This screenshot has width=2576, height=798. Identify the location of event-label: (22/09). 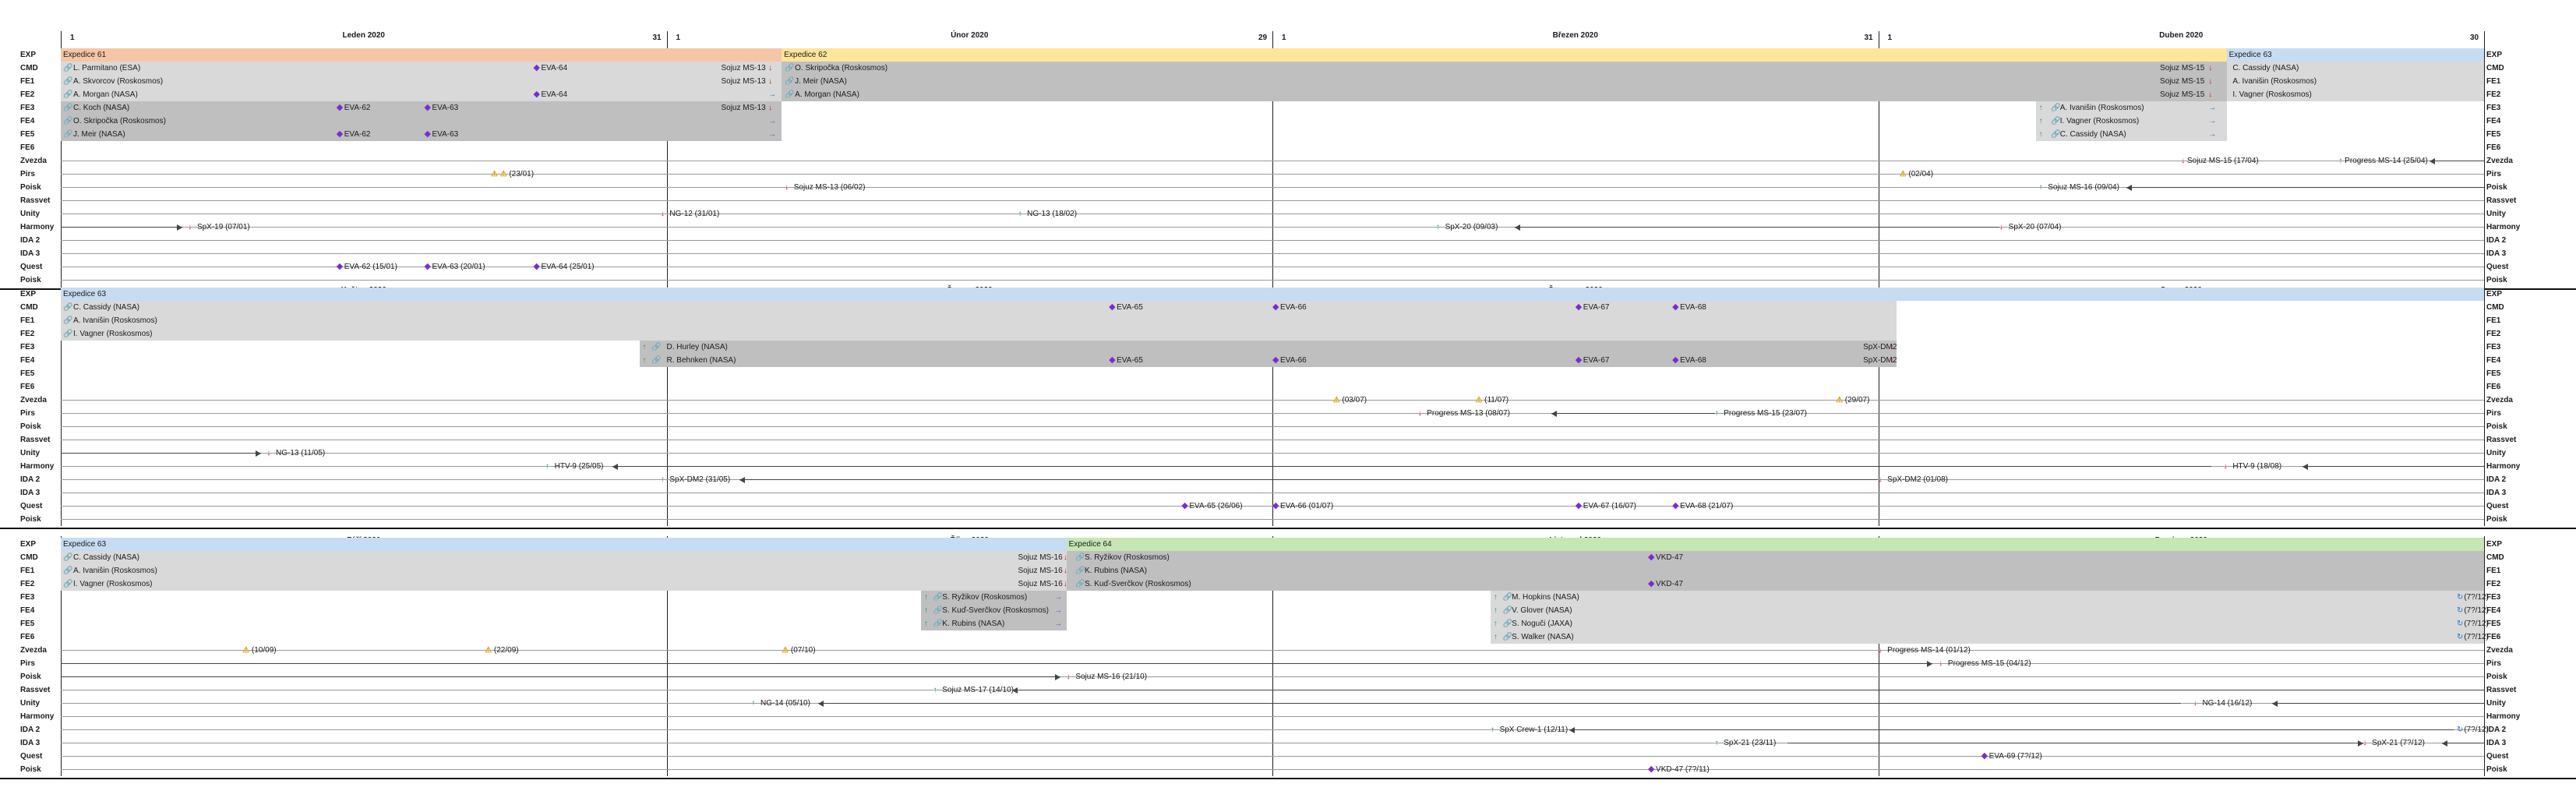
(506, 650).